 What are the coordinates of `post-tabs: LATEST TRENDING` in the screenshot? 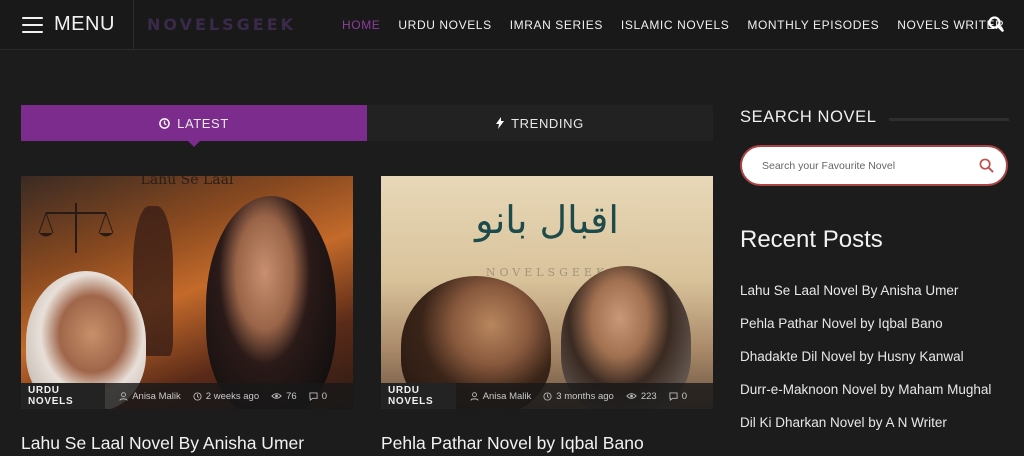 It's located at (367, 126).